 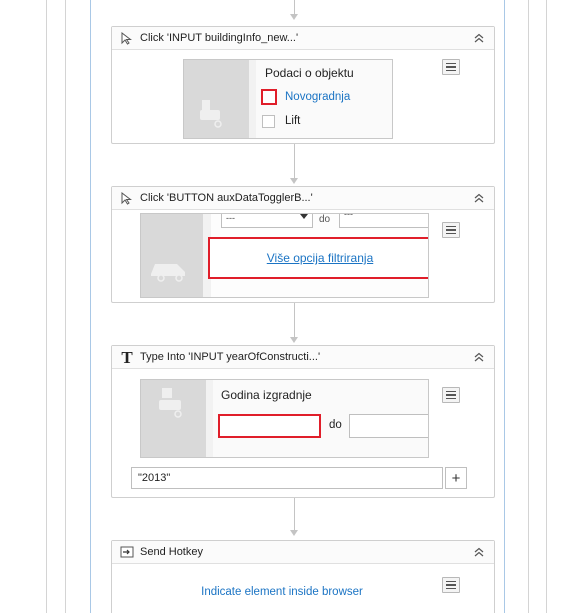 I want to click on preview-right-panel: Podaci o objektu Novogradnja Lift, so click(x=324, y=99).